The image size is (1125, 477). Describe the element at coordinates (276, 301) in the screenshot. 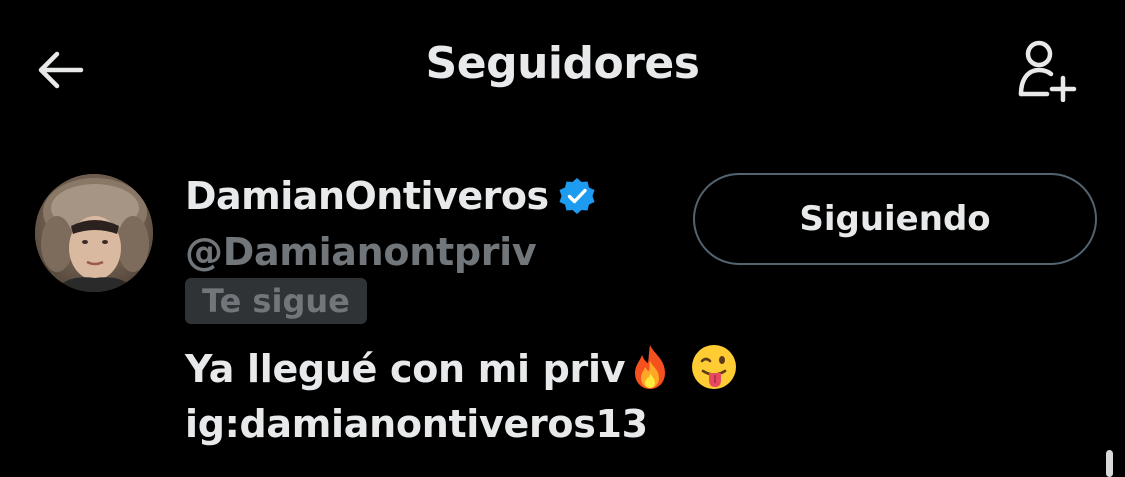

I see `follows-you-badge: Te sigue` at that location.